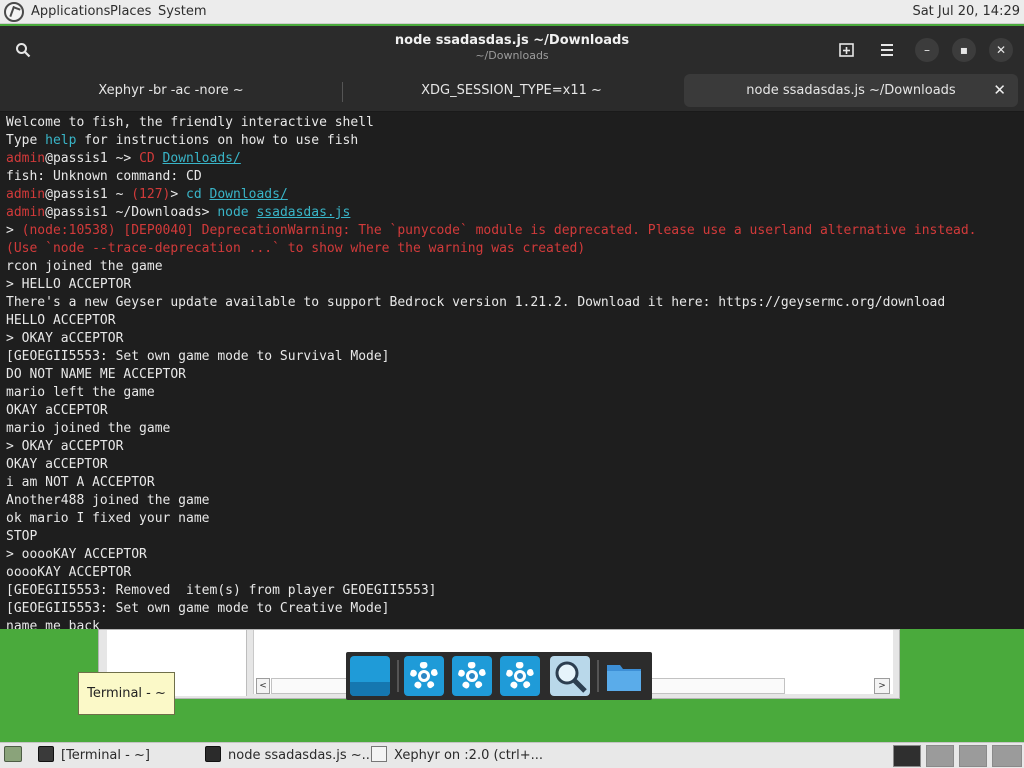 This screenshot has width=1024, height=768. I want to click on tab-node-ssadasdas: node ssadasdas.js ~/Downloads ✕, so click(851, 90).